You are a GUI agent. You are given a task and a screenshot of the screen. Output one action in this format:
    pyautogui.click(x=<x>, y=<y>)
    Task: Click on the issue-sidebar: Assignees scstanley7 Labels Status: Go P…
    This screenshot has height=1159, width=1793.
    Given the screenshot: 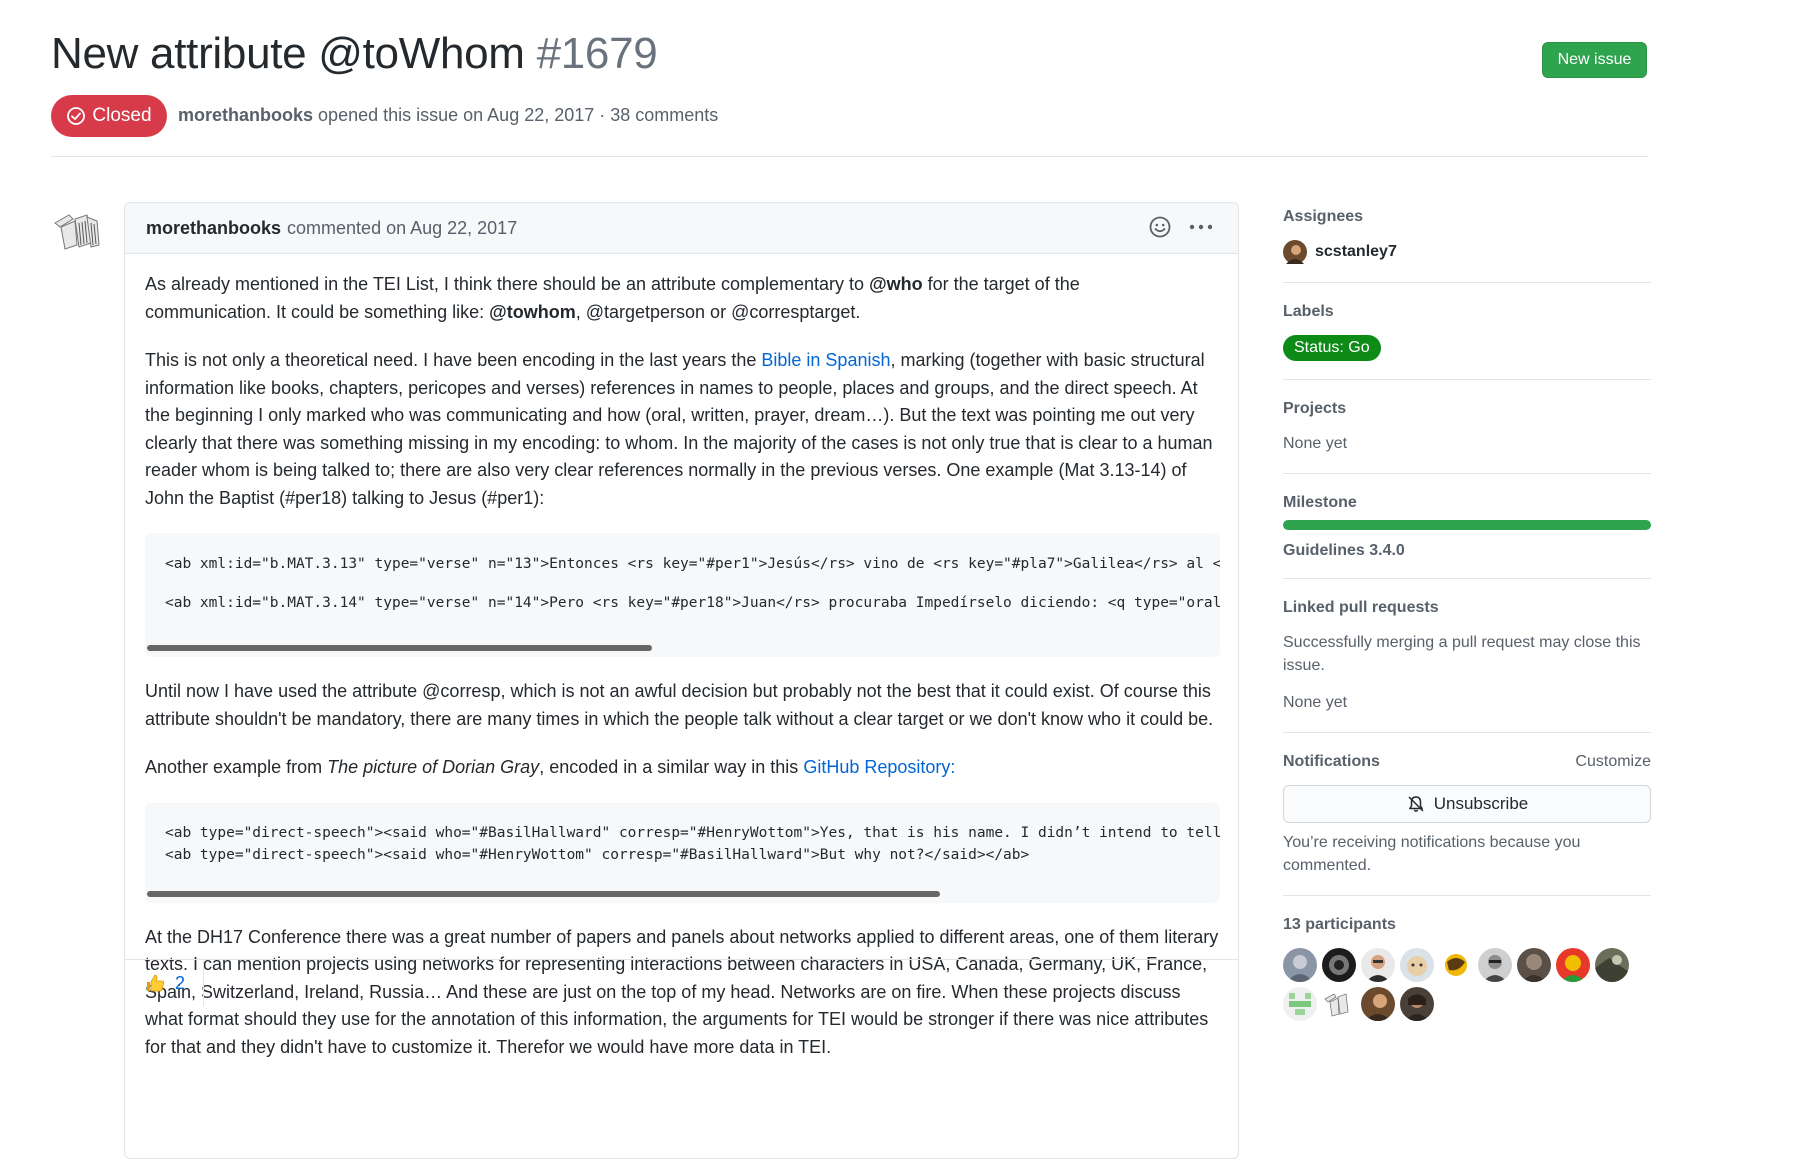 What is the action you would take?
    pyautogui.click(x=1467, y=614)
    